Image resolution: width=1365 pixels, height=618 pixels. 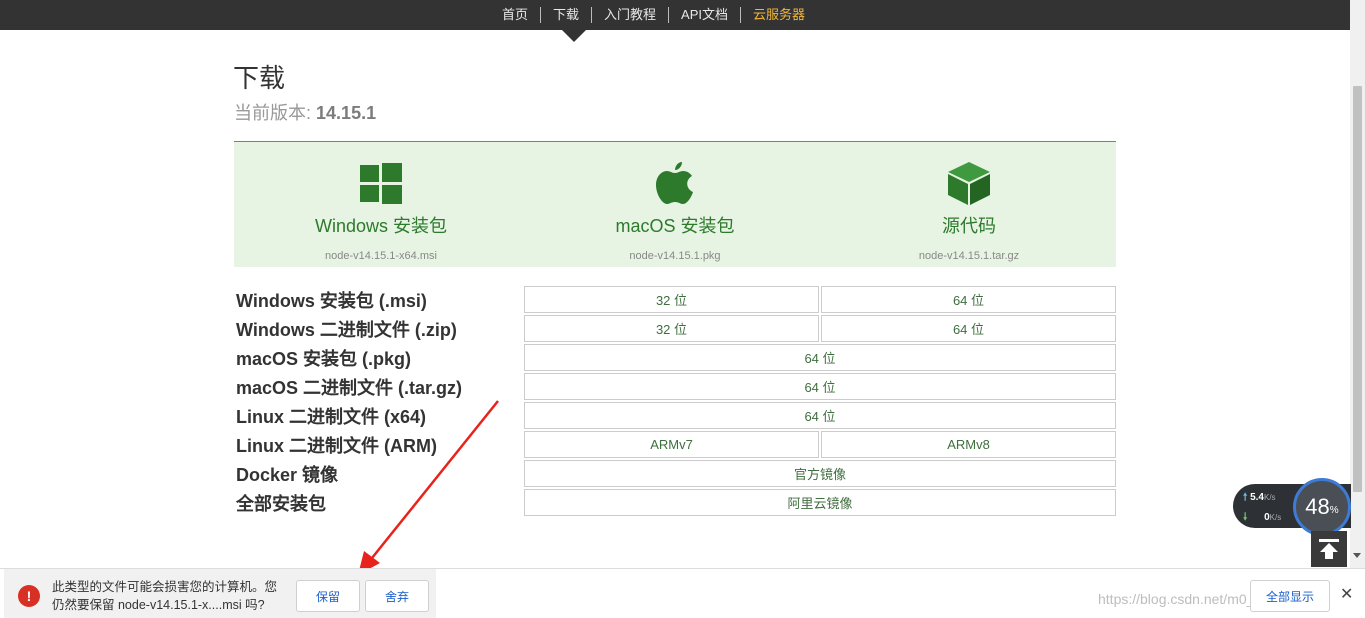 I want to click on gauge-value: 48, so click(x=1317, y=506).